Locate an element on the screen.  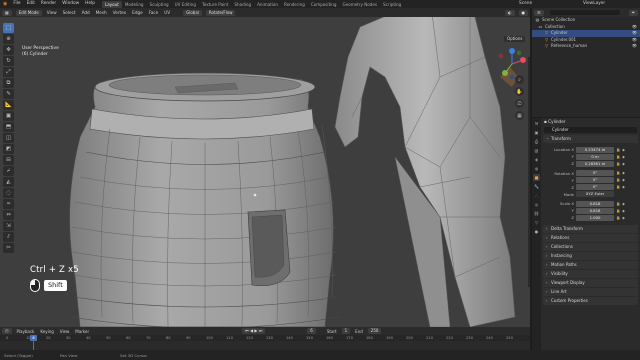
measure-icon: 📐 is located at coordinates (8, 105).